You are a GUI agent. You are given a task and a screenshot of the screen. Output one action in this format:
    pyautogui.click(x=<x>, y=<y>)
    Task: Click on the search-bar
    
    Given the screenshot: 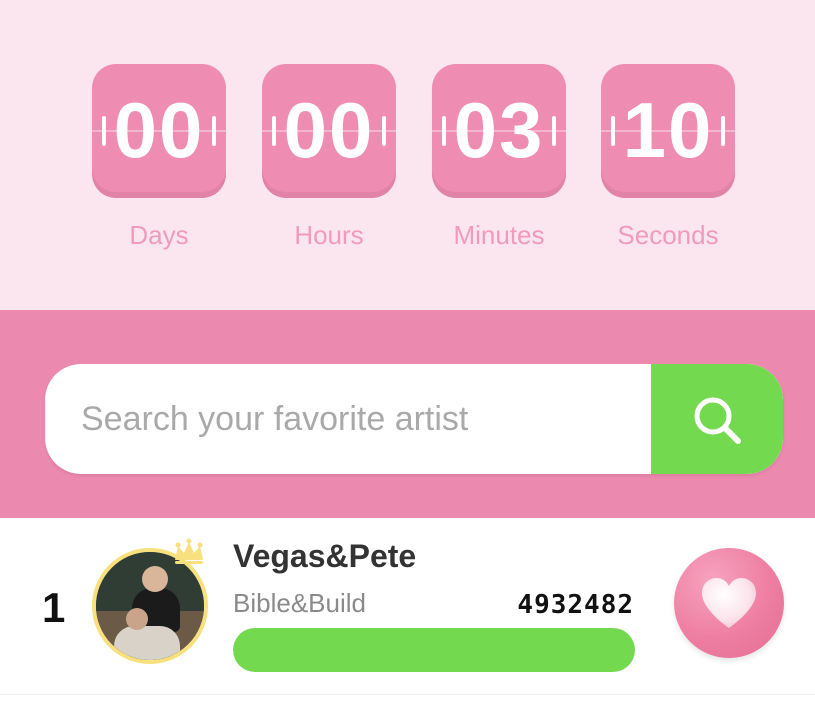 What is the action you would take?
    pyautogui.click(x=414, y=419)
    